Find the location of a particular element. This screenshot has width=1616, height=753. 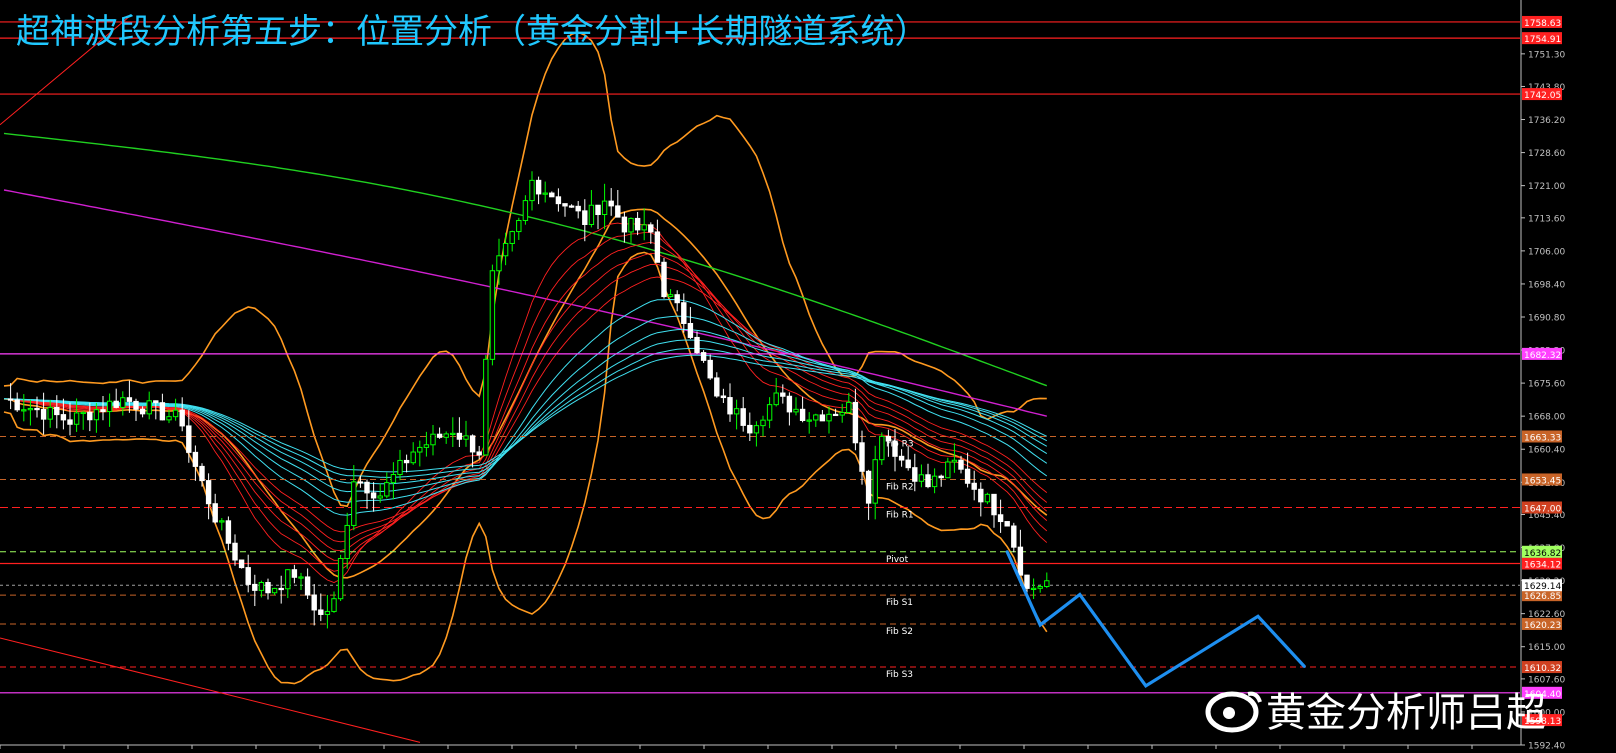

pivot-axis-0-label: 1663.33 is located at coordinates (1542, 438).